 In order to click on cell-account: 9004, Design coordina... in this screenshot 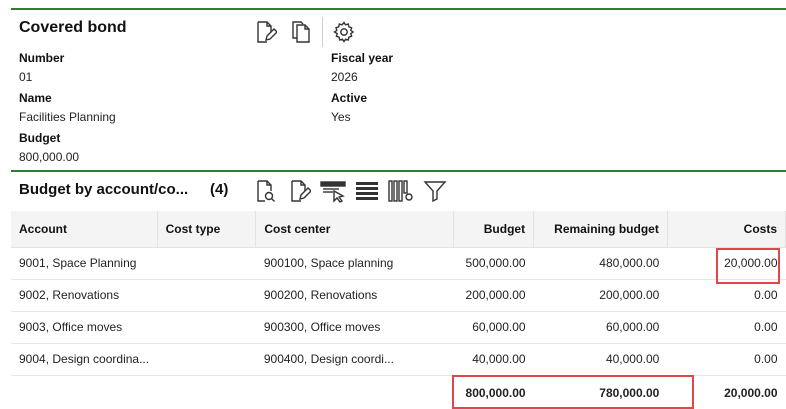, I will do `click(84, 359)`.